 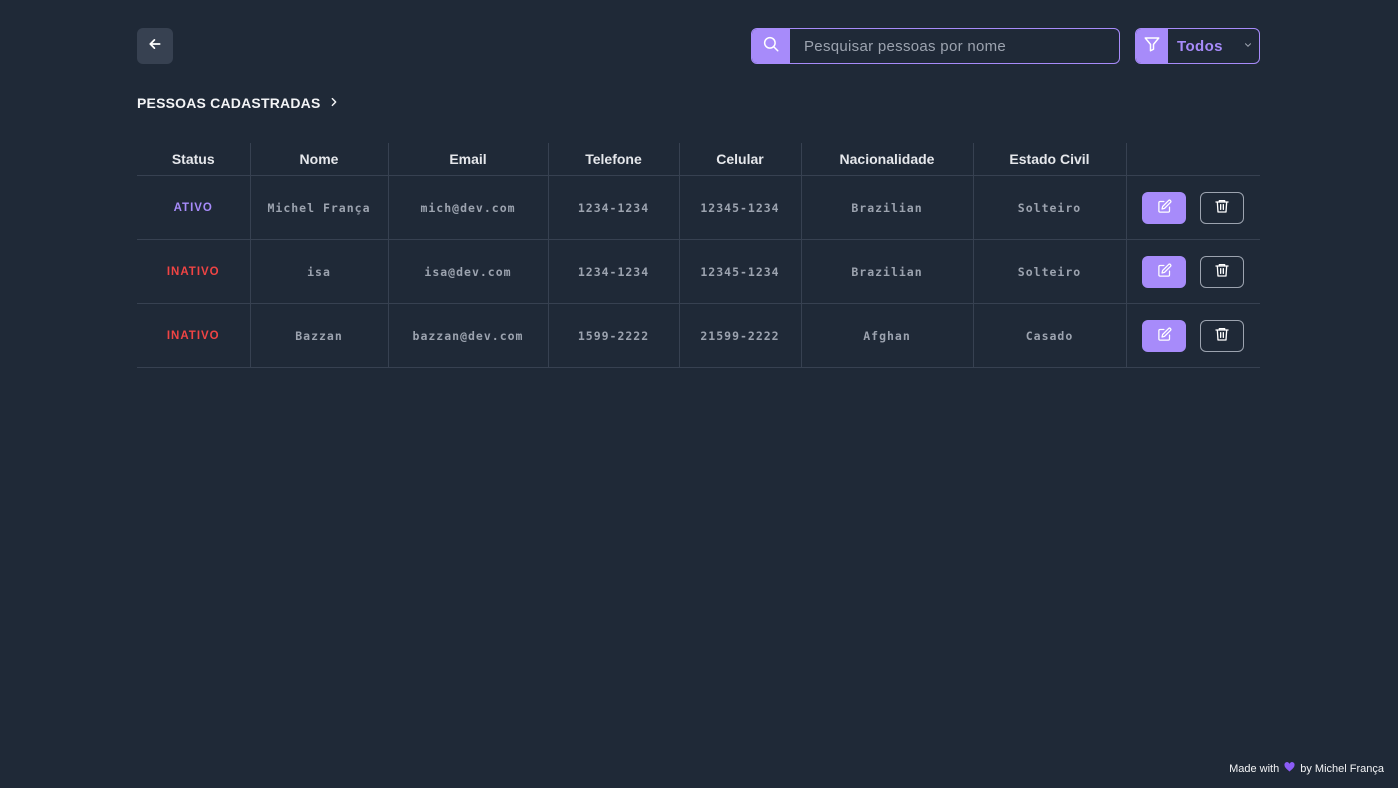 I want to click on cell-telefone: 1599-2222, so click(x=614, y=335).